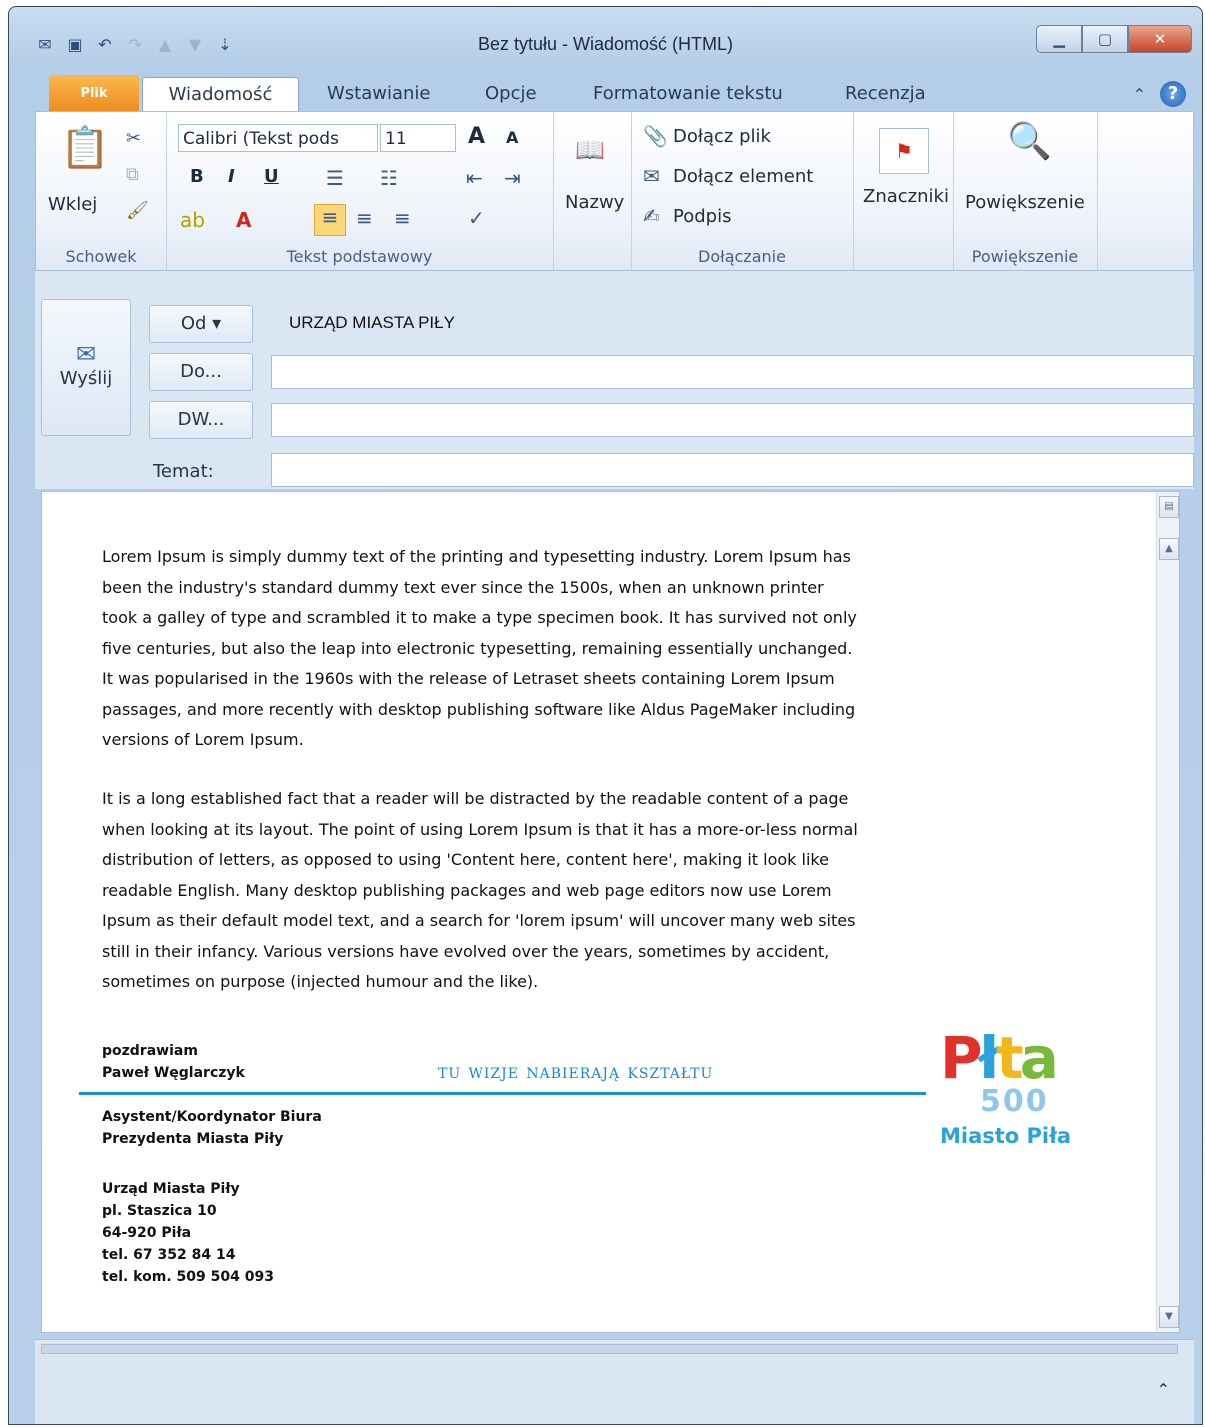 Image resolution: width=1205 pixels, height=1427 pixels. What do you see at coordinates (231, 176) in the screenshot?
I see `italic-button: I` at bounding box center [231, 176].